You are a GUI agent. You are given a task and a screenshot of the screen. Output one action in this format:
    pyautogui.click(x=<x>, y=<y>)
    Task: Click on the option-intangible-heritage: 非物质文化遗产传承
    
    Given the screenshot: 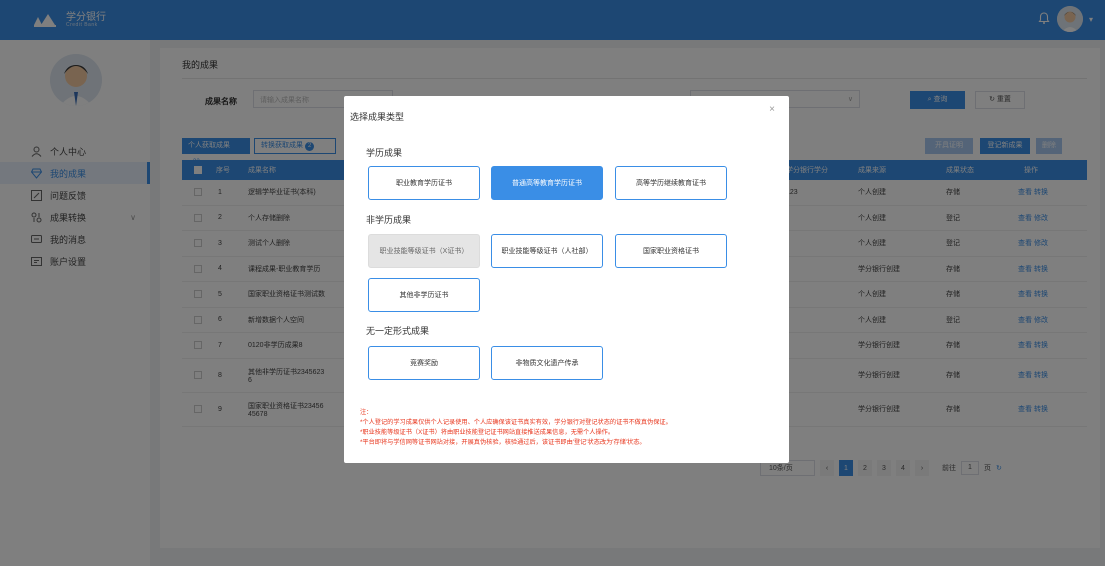 What is the action you would take?
    pyautogui.click(x=547, y=363)
    